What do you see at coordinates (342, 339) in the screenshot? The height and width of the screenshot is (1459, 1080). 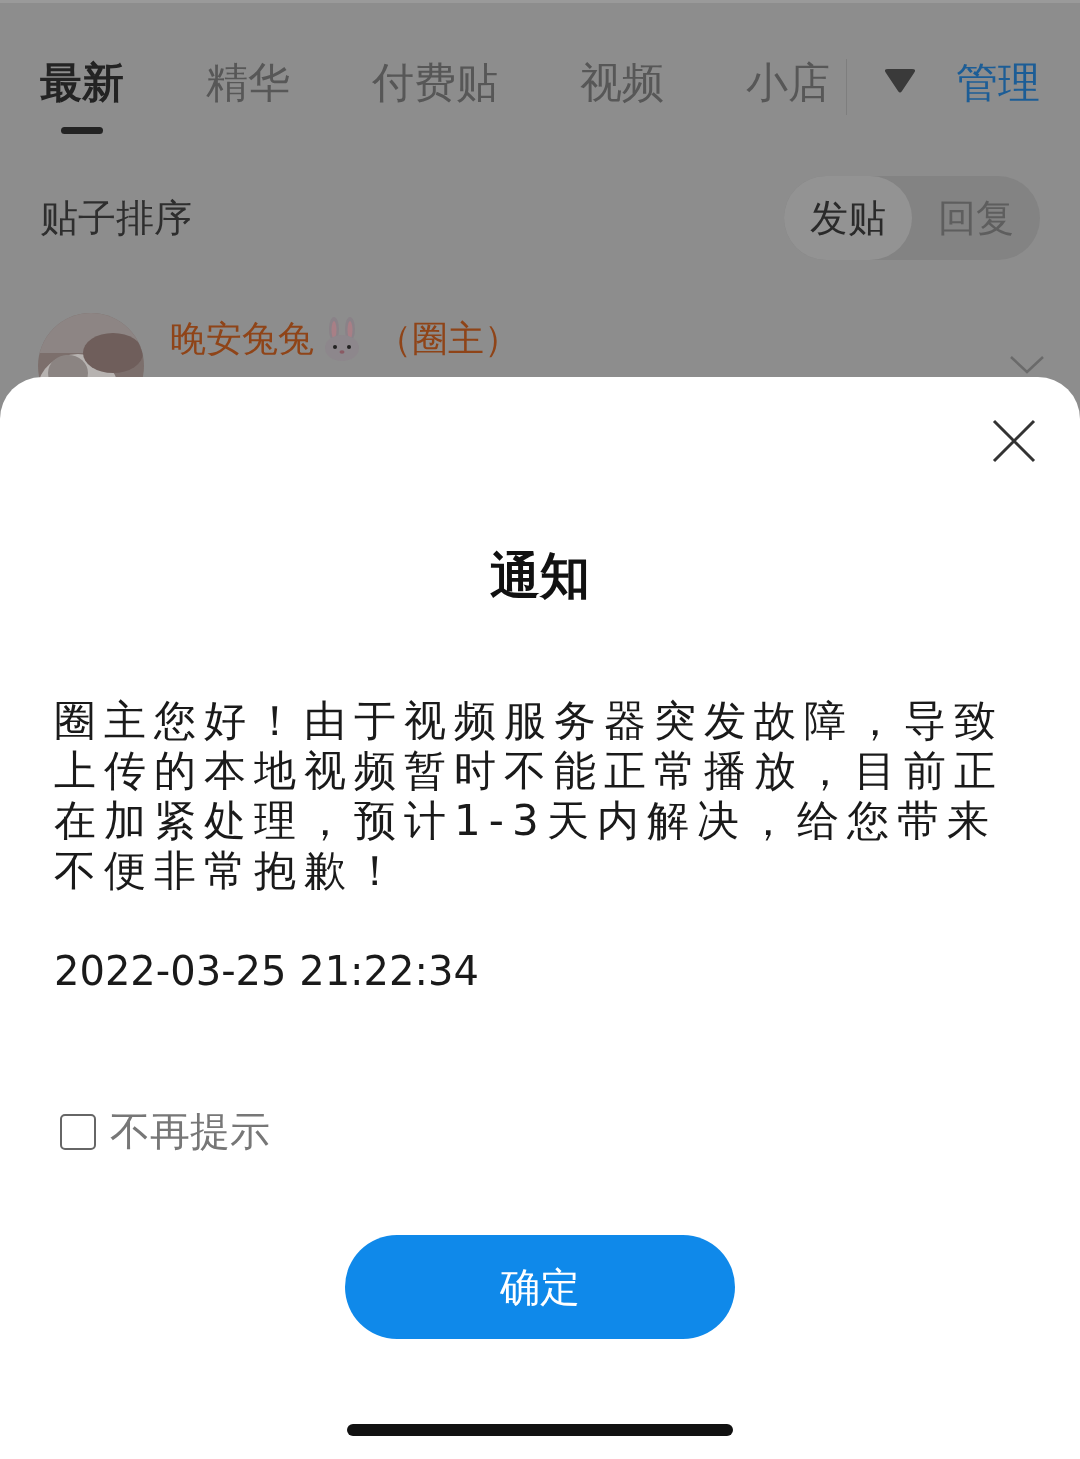 I see `rabbit-icon` at bounding box center [342, 339].